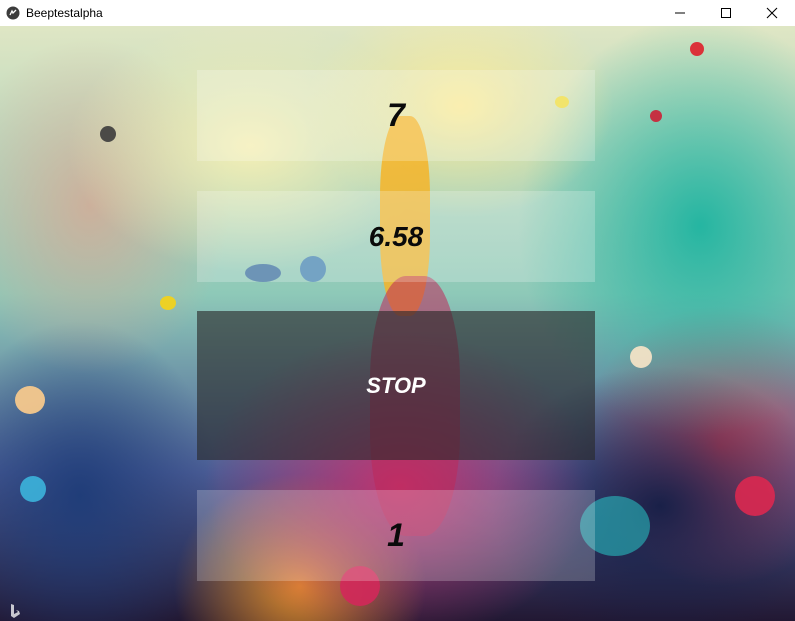 The image size is (795, 621). What do you see at coordinates (396, 535) in the screenshot?
I see `shuttle-display: 1` at bounding box center [396, 535].